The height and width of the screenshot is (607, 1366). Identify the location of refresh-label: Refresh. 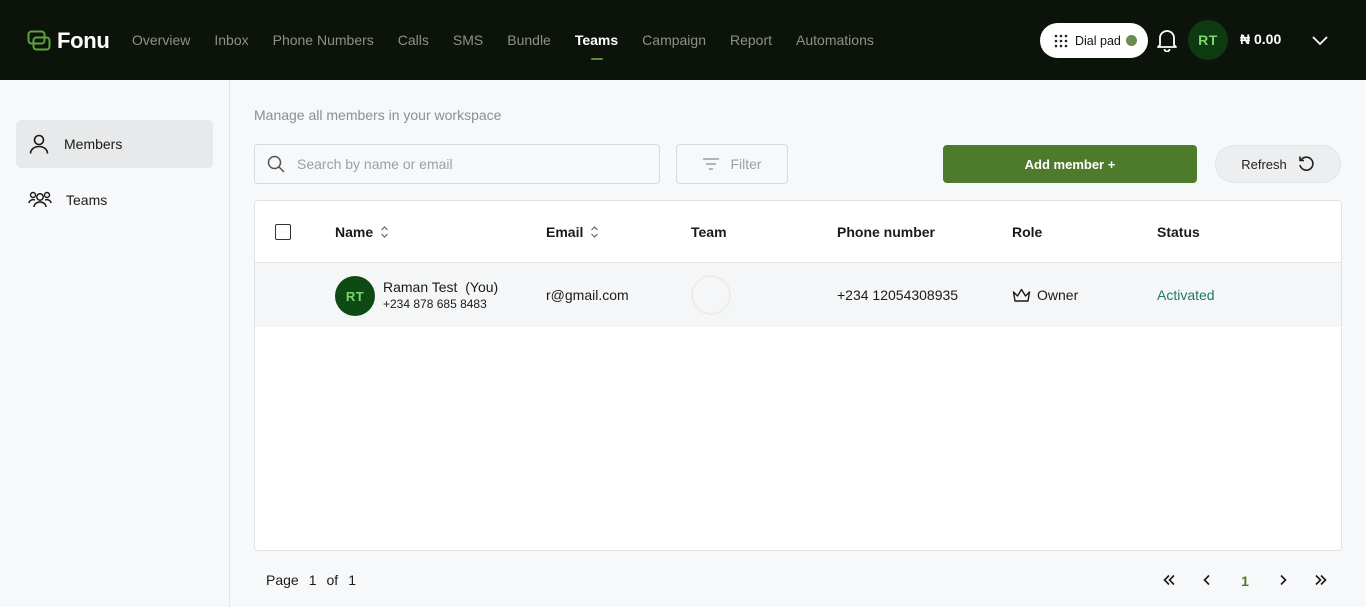
(1264, 164).